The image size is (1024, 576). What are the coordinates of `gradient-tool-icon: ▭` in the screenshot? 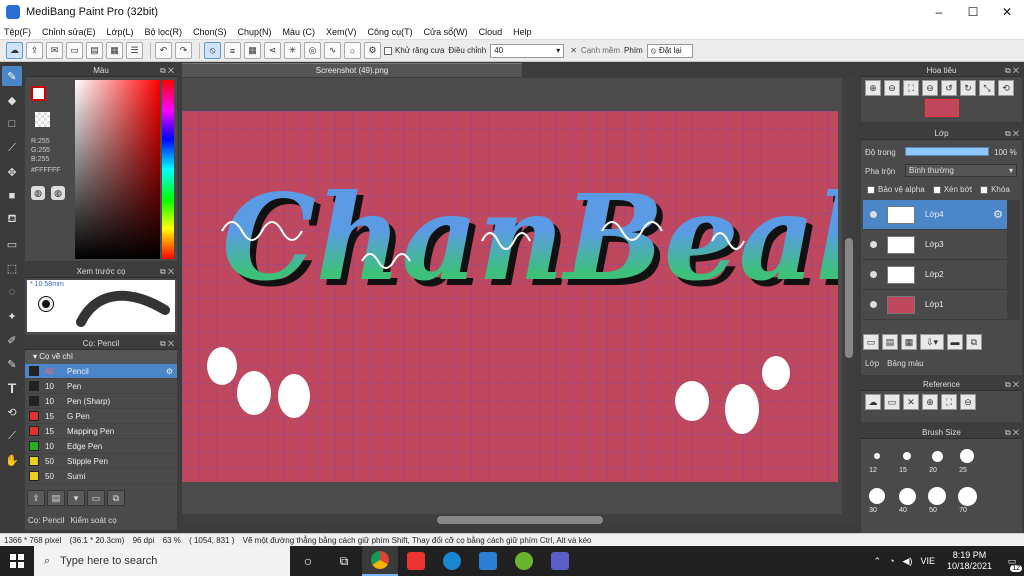 It's located at (12, 244).